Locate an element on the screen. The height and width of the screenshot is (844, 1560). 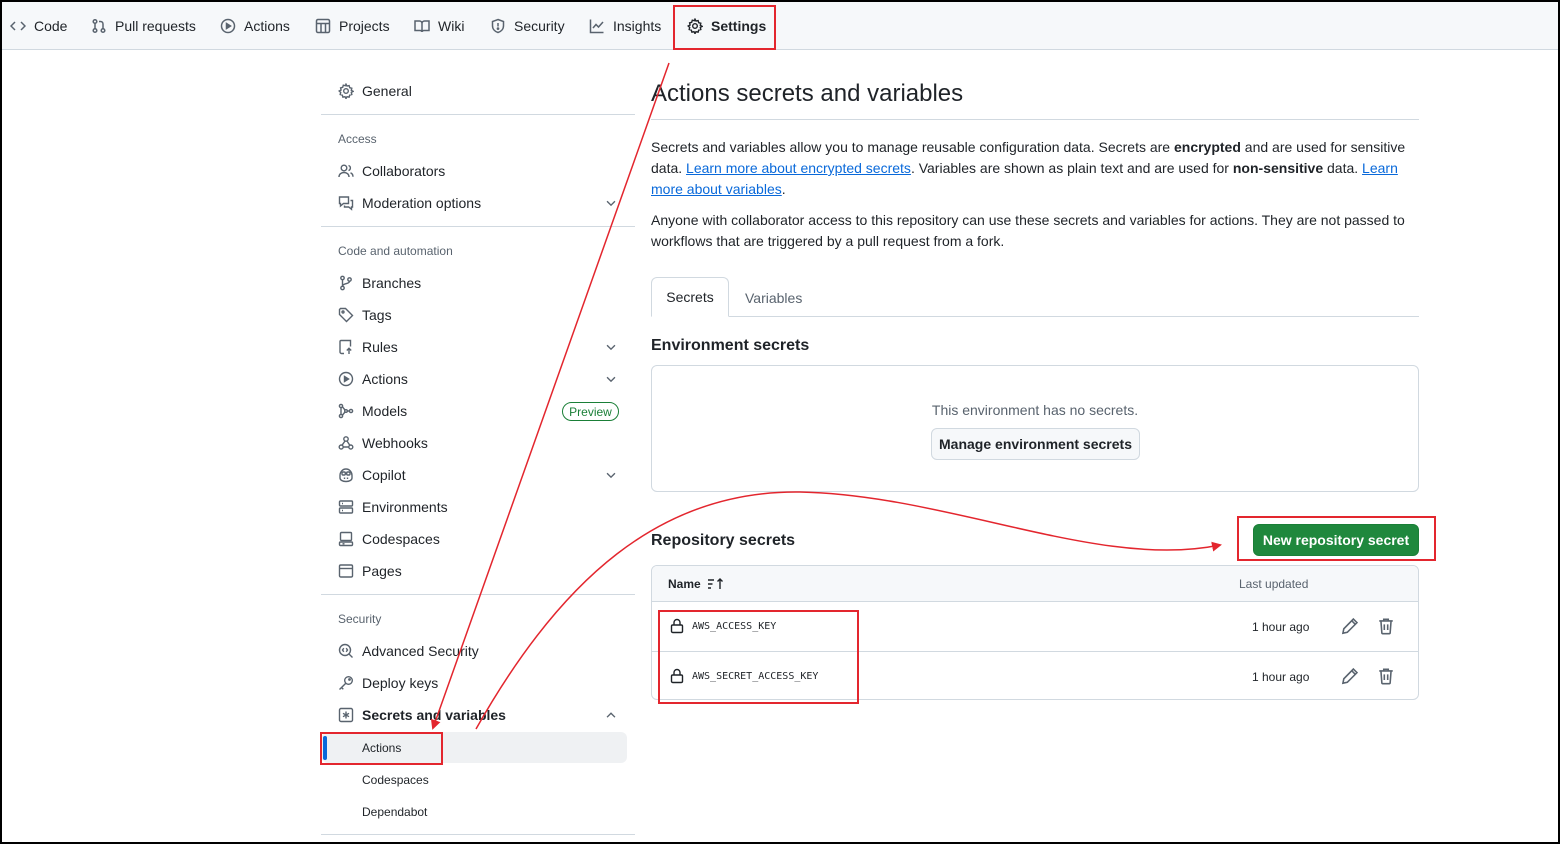
comment-discussion-icon is located at coordinates (346, 203).